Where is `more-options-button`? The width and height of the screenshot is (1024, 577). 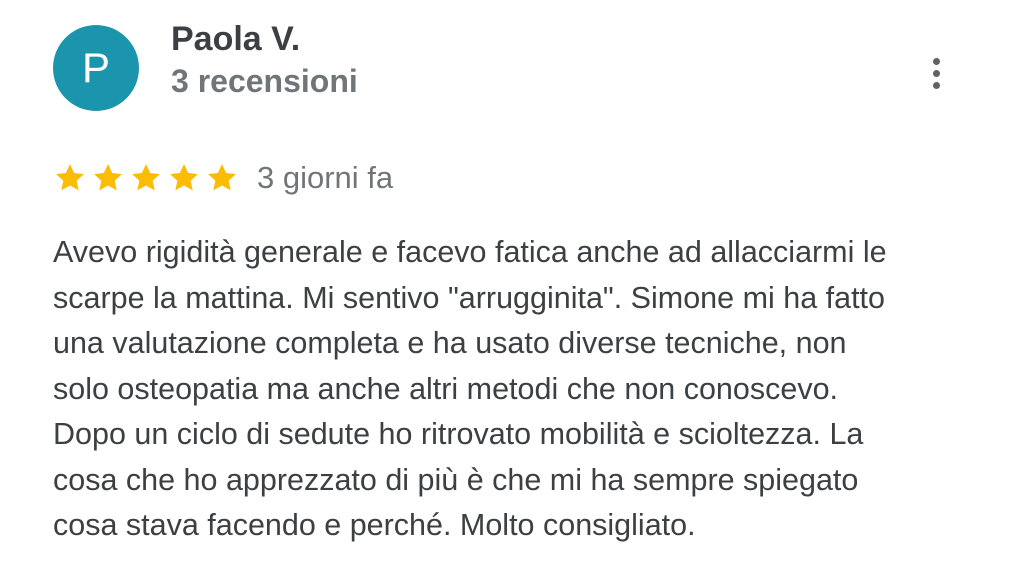
more-options-button is located at coordinates (936, 73).